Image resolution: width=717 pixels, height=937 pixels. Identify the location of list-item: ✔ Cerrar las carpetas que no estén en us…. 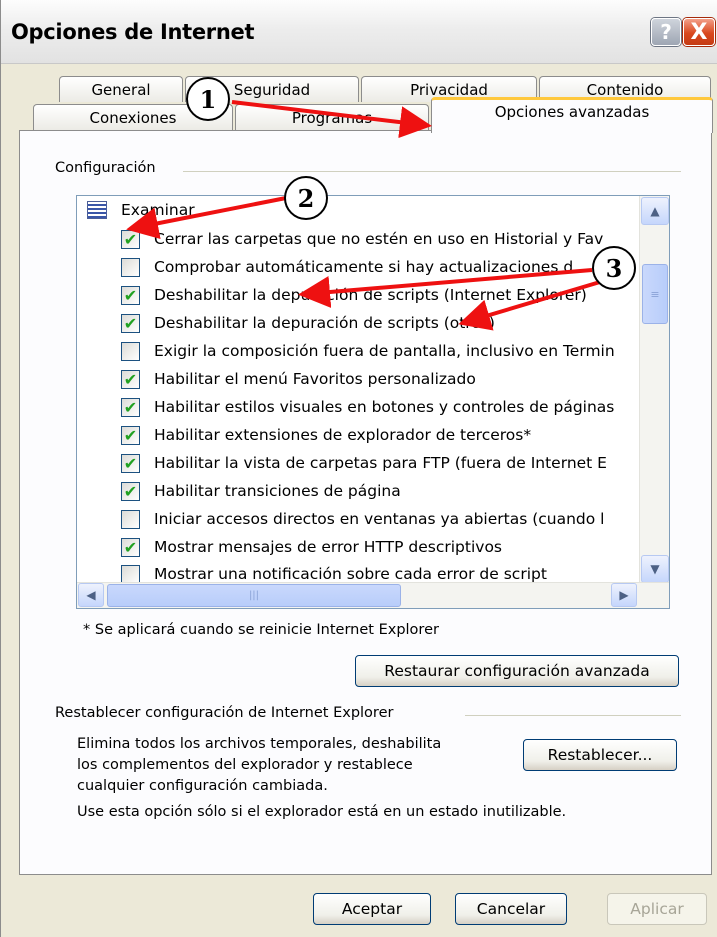
(340, 239).